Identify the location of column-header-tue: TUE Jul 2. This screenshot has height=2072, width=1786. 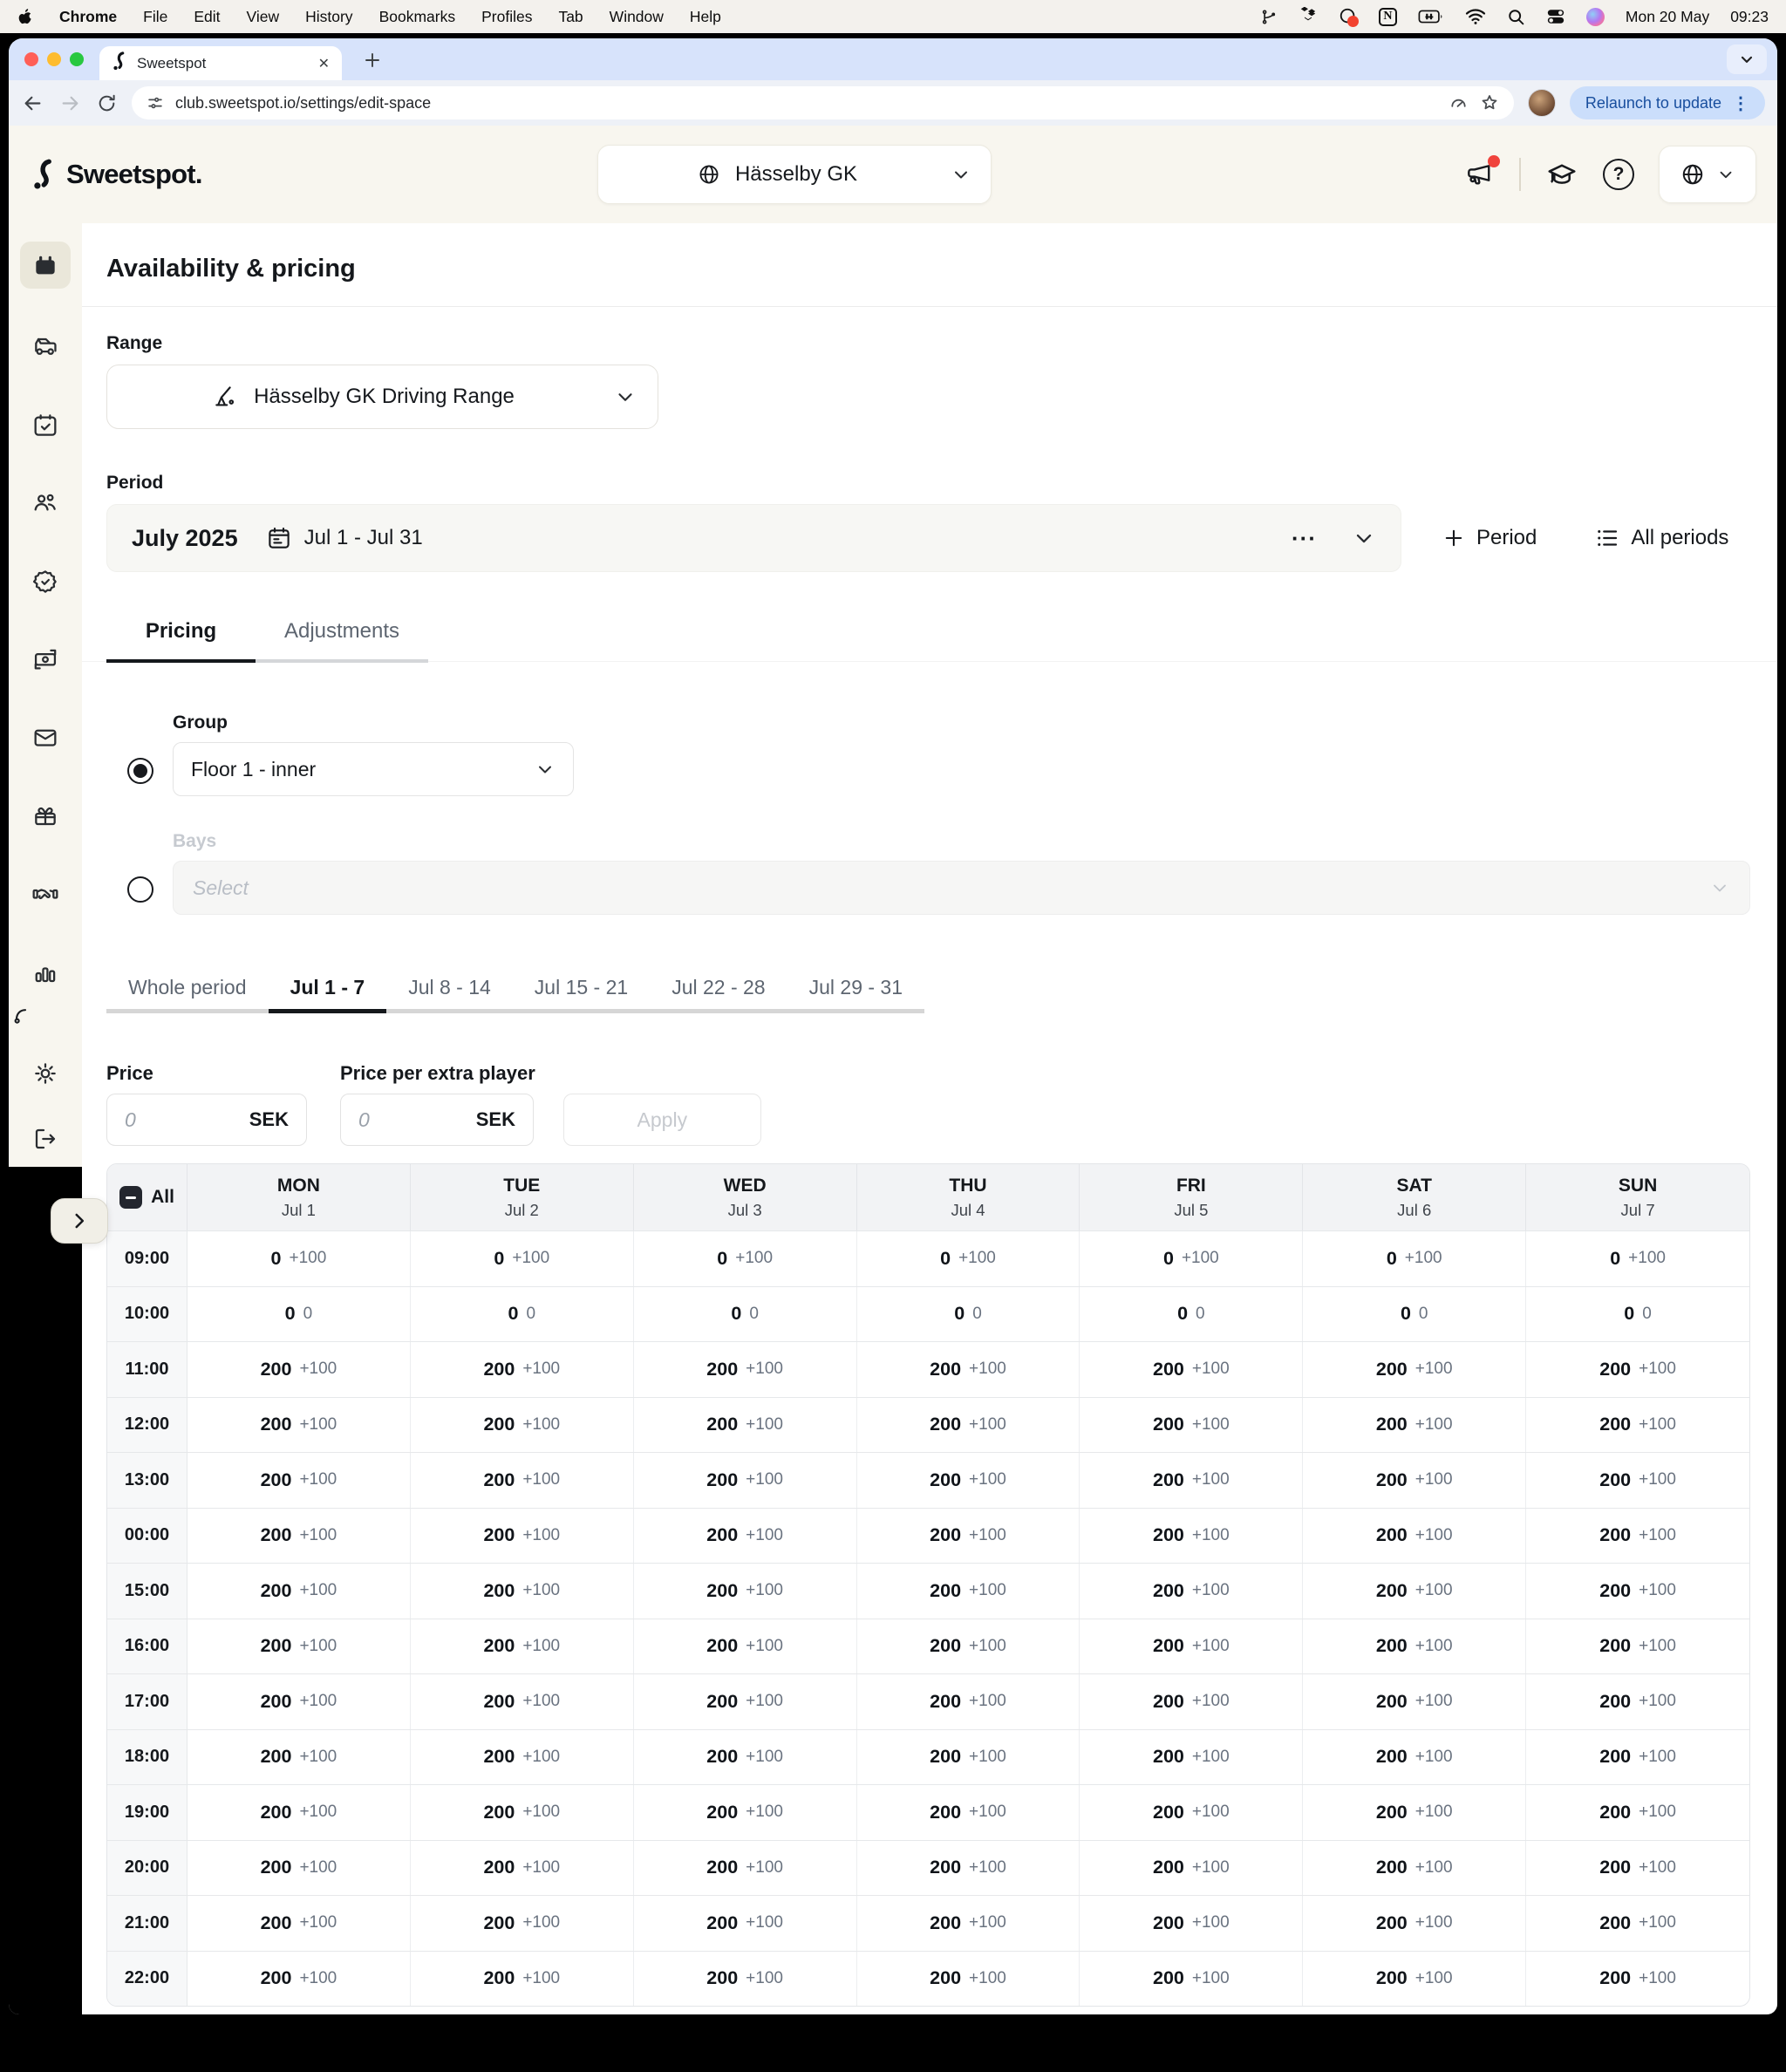
(522, 1197).